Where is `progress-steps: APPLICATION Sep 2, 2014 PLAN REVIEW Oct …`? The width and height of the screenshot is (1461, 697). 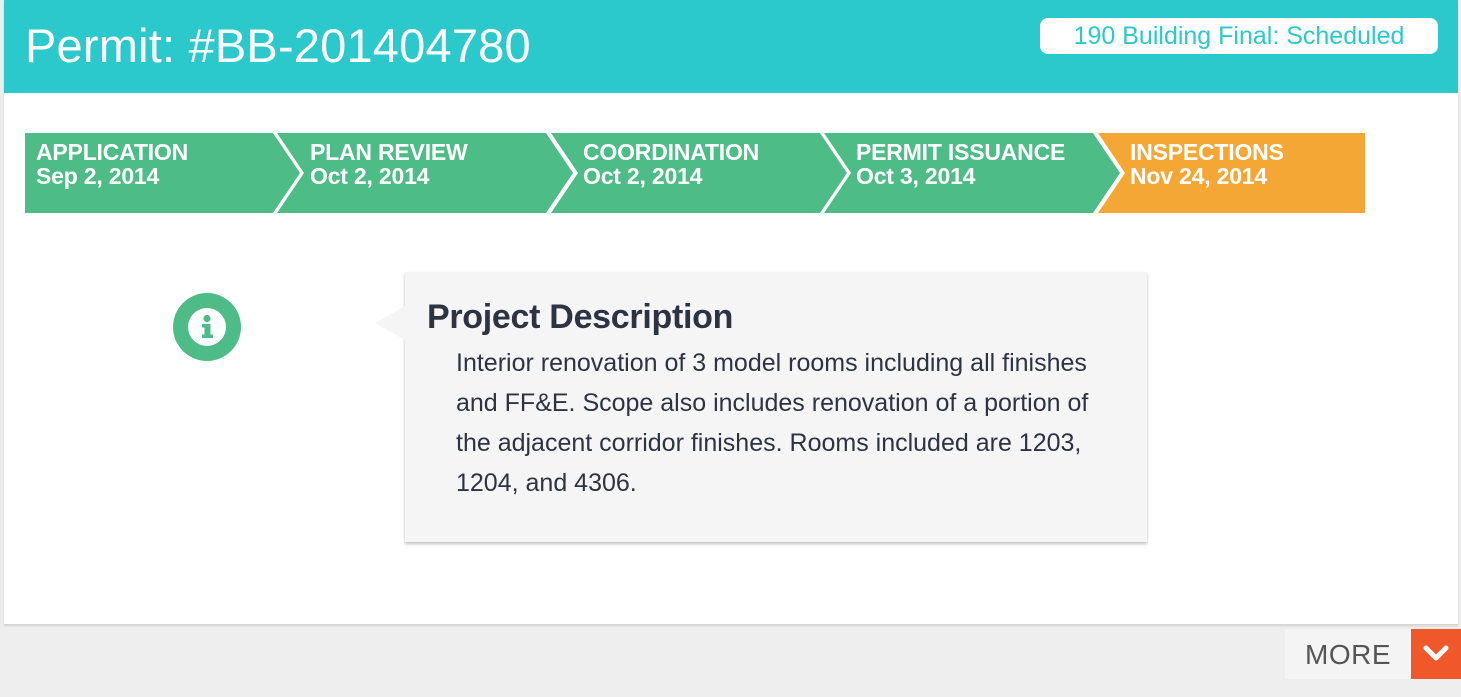
progress-steps: APPLICATION Sep 2, 2014 PLAN REVIEW Oct … is located at coordinates (695, 173).